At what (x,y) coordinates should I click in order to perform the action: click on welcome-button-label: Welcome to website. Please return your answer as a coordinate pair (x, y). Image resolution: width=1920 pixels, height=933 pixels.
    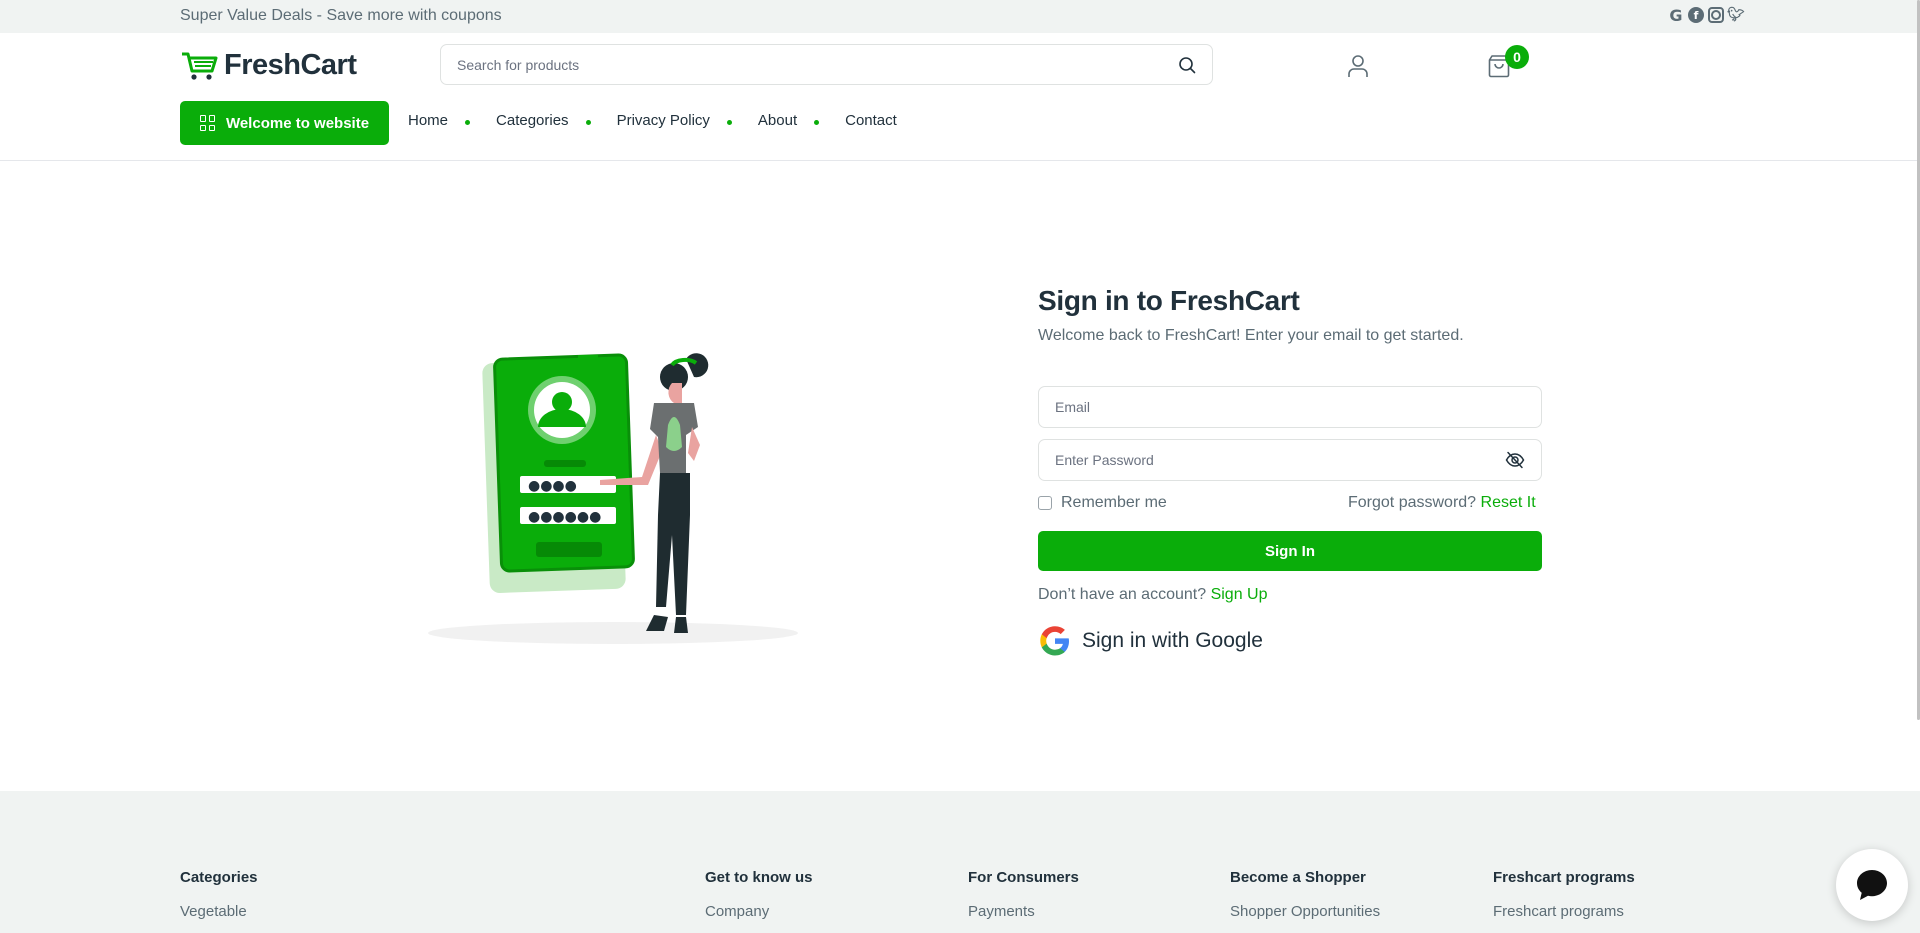
    Looking at the image, I should click on (297, 123).